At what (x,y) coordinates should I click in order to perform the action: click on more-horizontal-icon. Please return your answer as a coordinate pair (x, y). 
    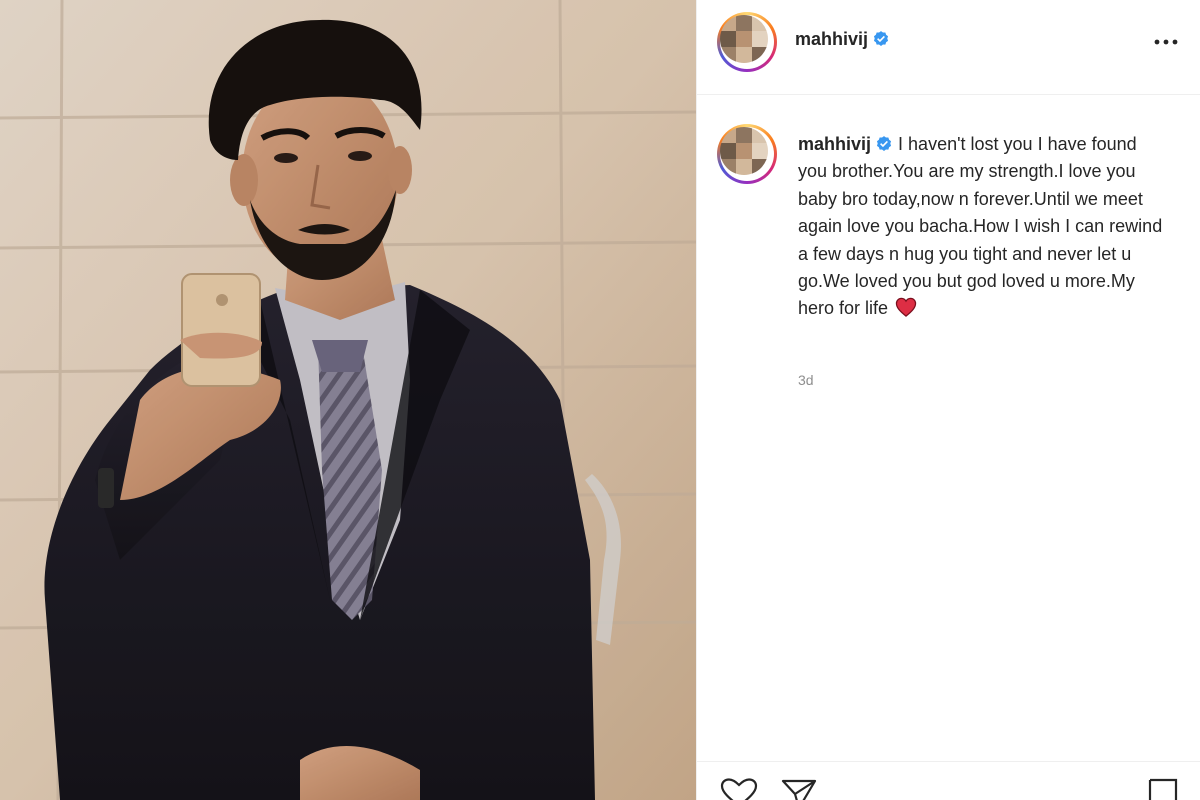
    Looking at the image, I should click on (1166, 42).